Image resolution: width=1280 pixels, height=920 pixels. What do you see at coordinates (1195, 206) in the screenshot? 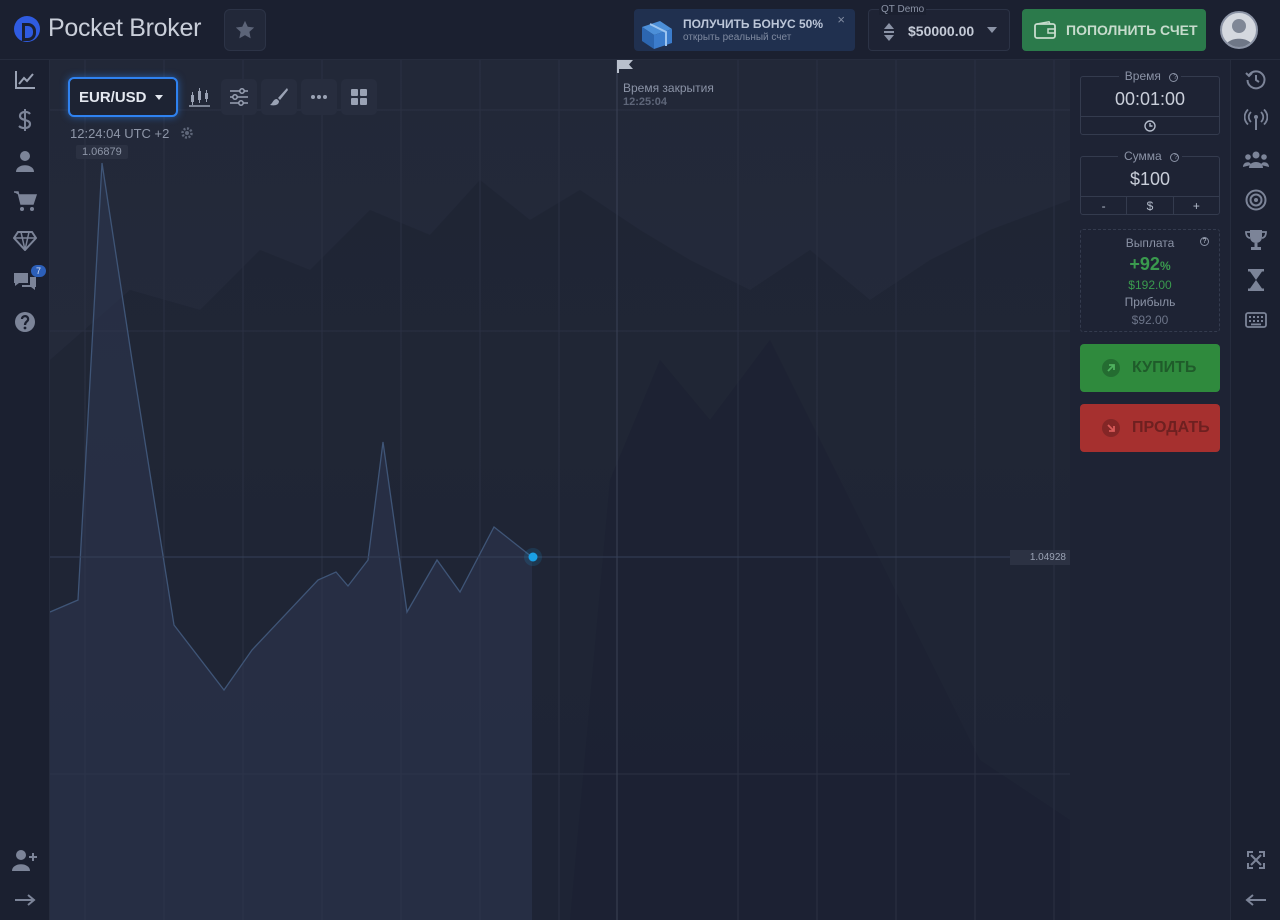
I see `increase-amount-button: +` at bounding box center [1195, 206].